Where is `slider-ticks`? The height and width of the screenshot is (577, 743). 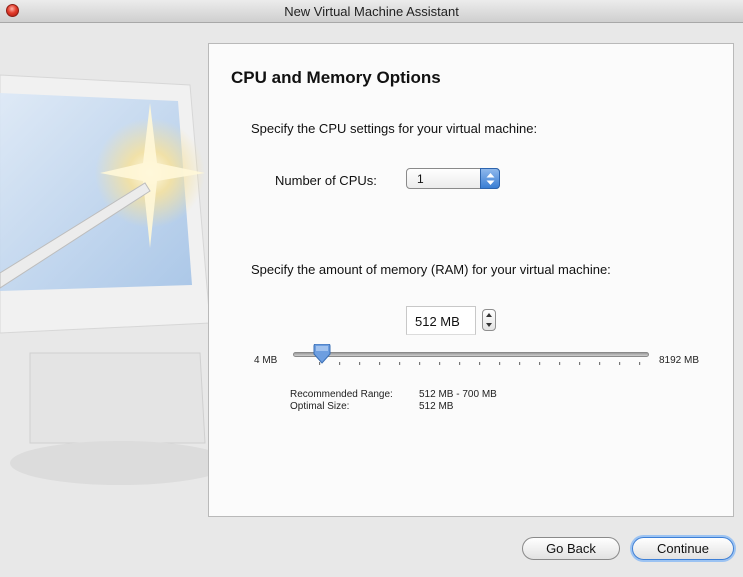
slider-ticks is located at coordinates (480, 363).